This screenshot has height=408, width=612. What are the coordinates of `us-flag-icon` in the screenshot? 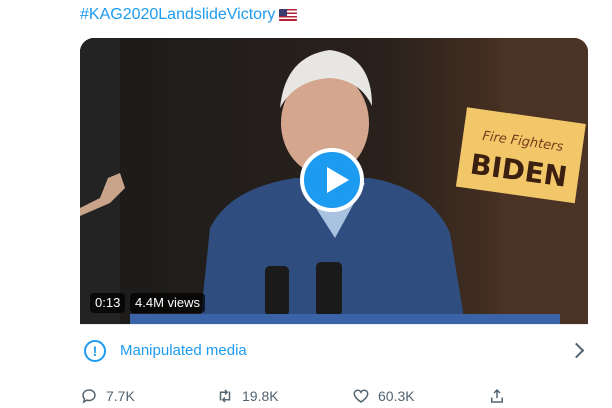 It's located at (288, 15).